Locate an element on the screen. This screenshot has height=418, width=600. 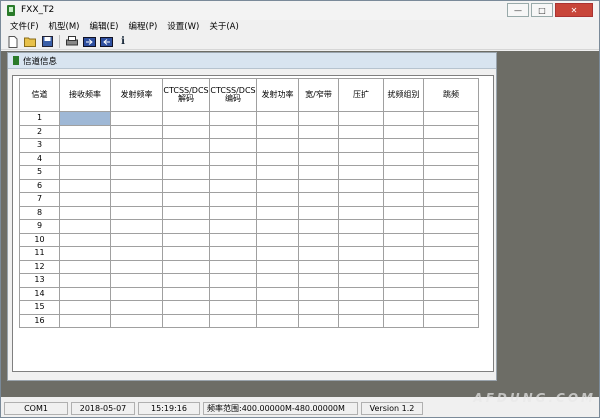
read-radio-icon is located at coordinates (89, 41).